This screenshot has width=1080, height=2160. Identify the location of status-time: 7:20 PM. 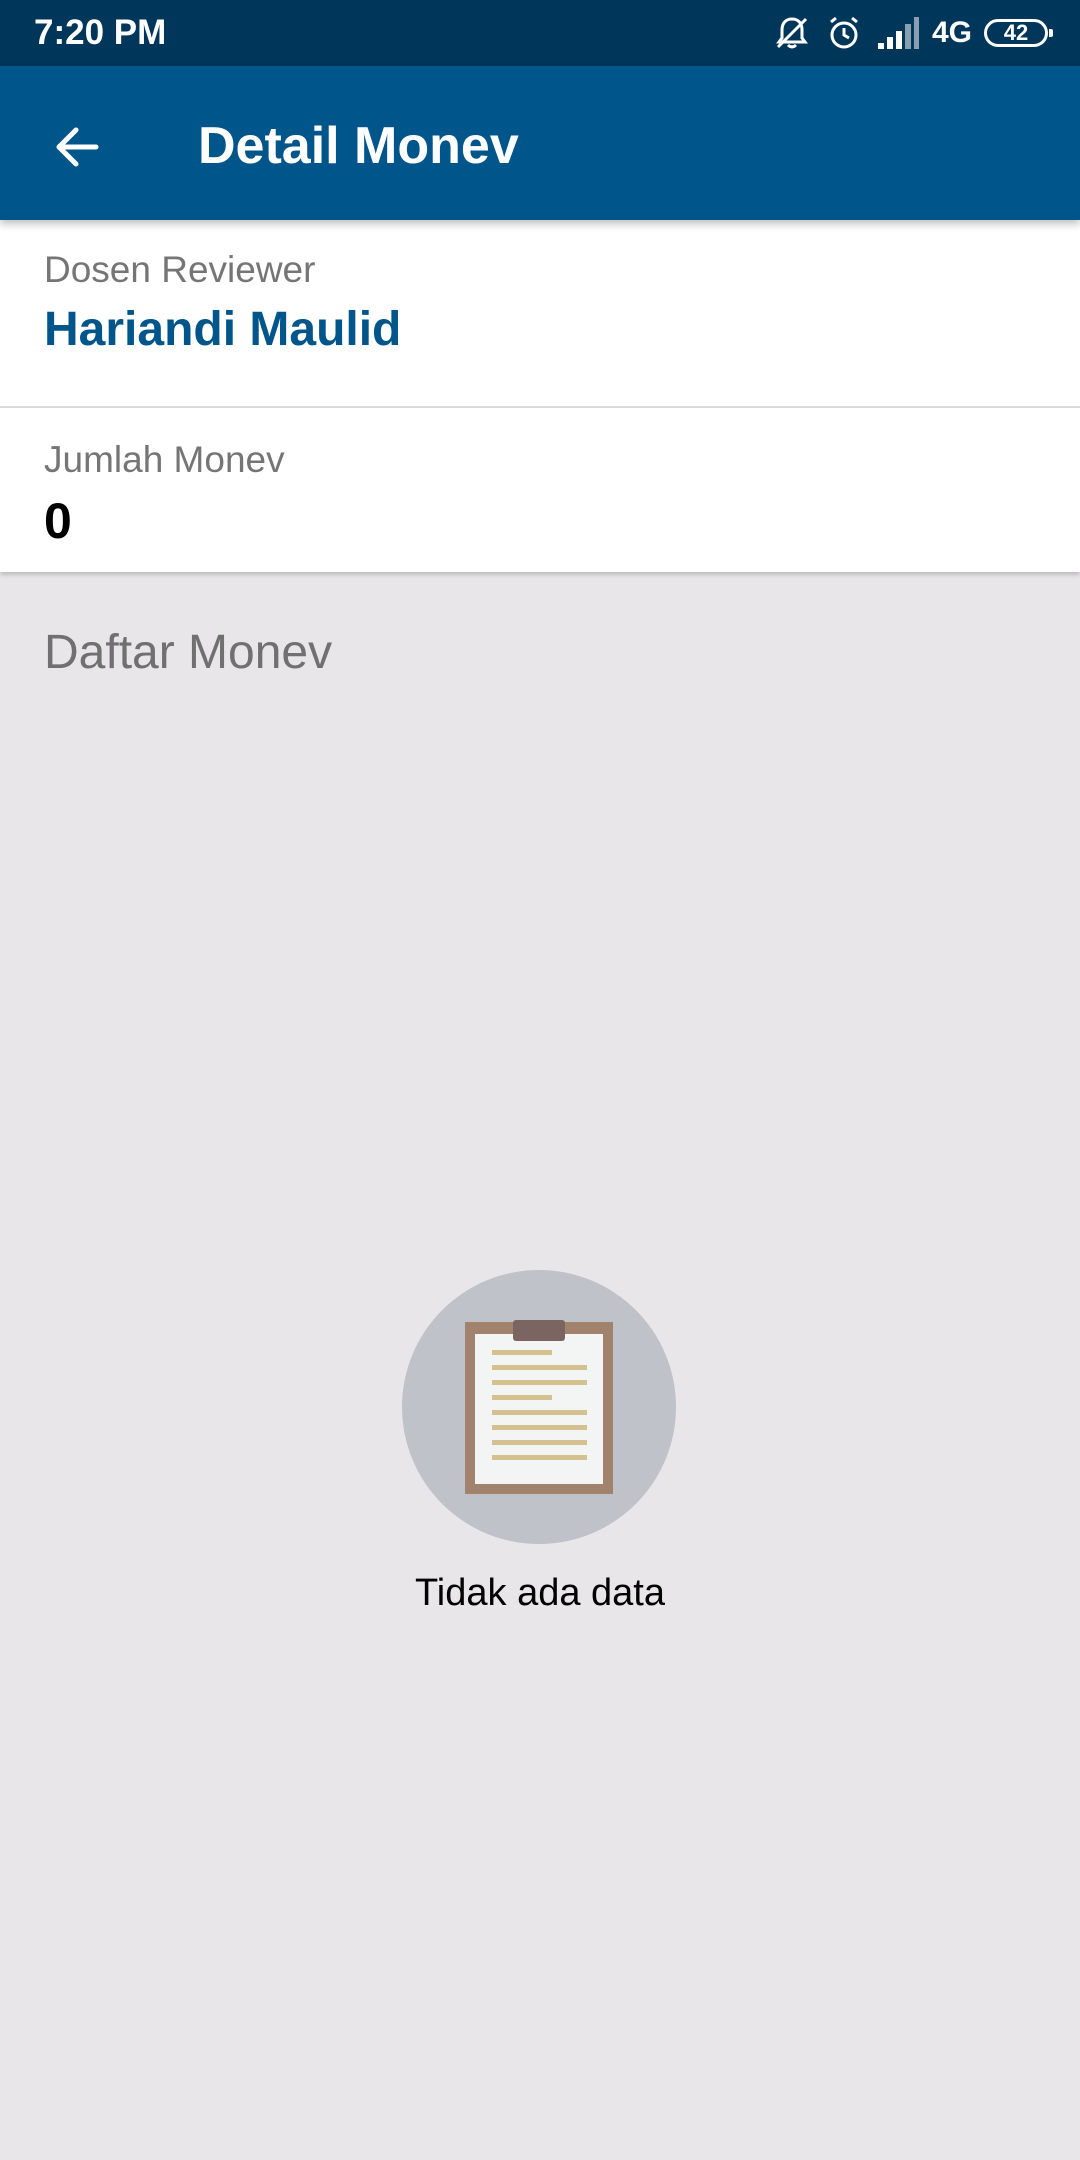
(100, 32).